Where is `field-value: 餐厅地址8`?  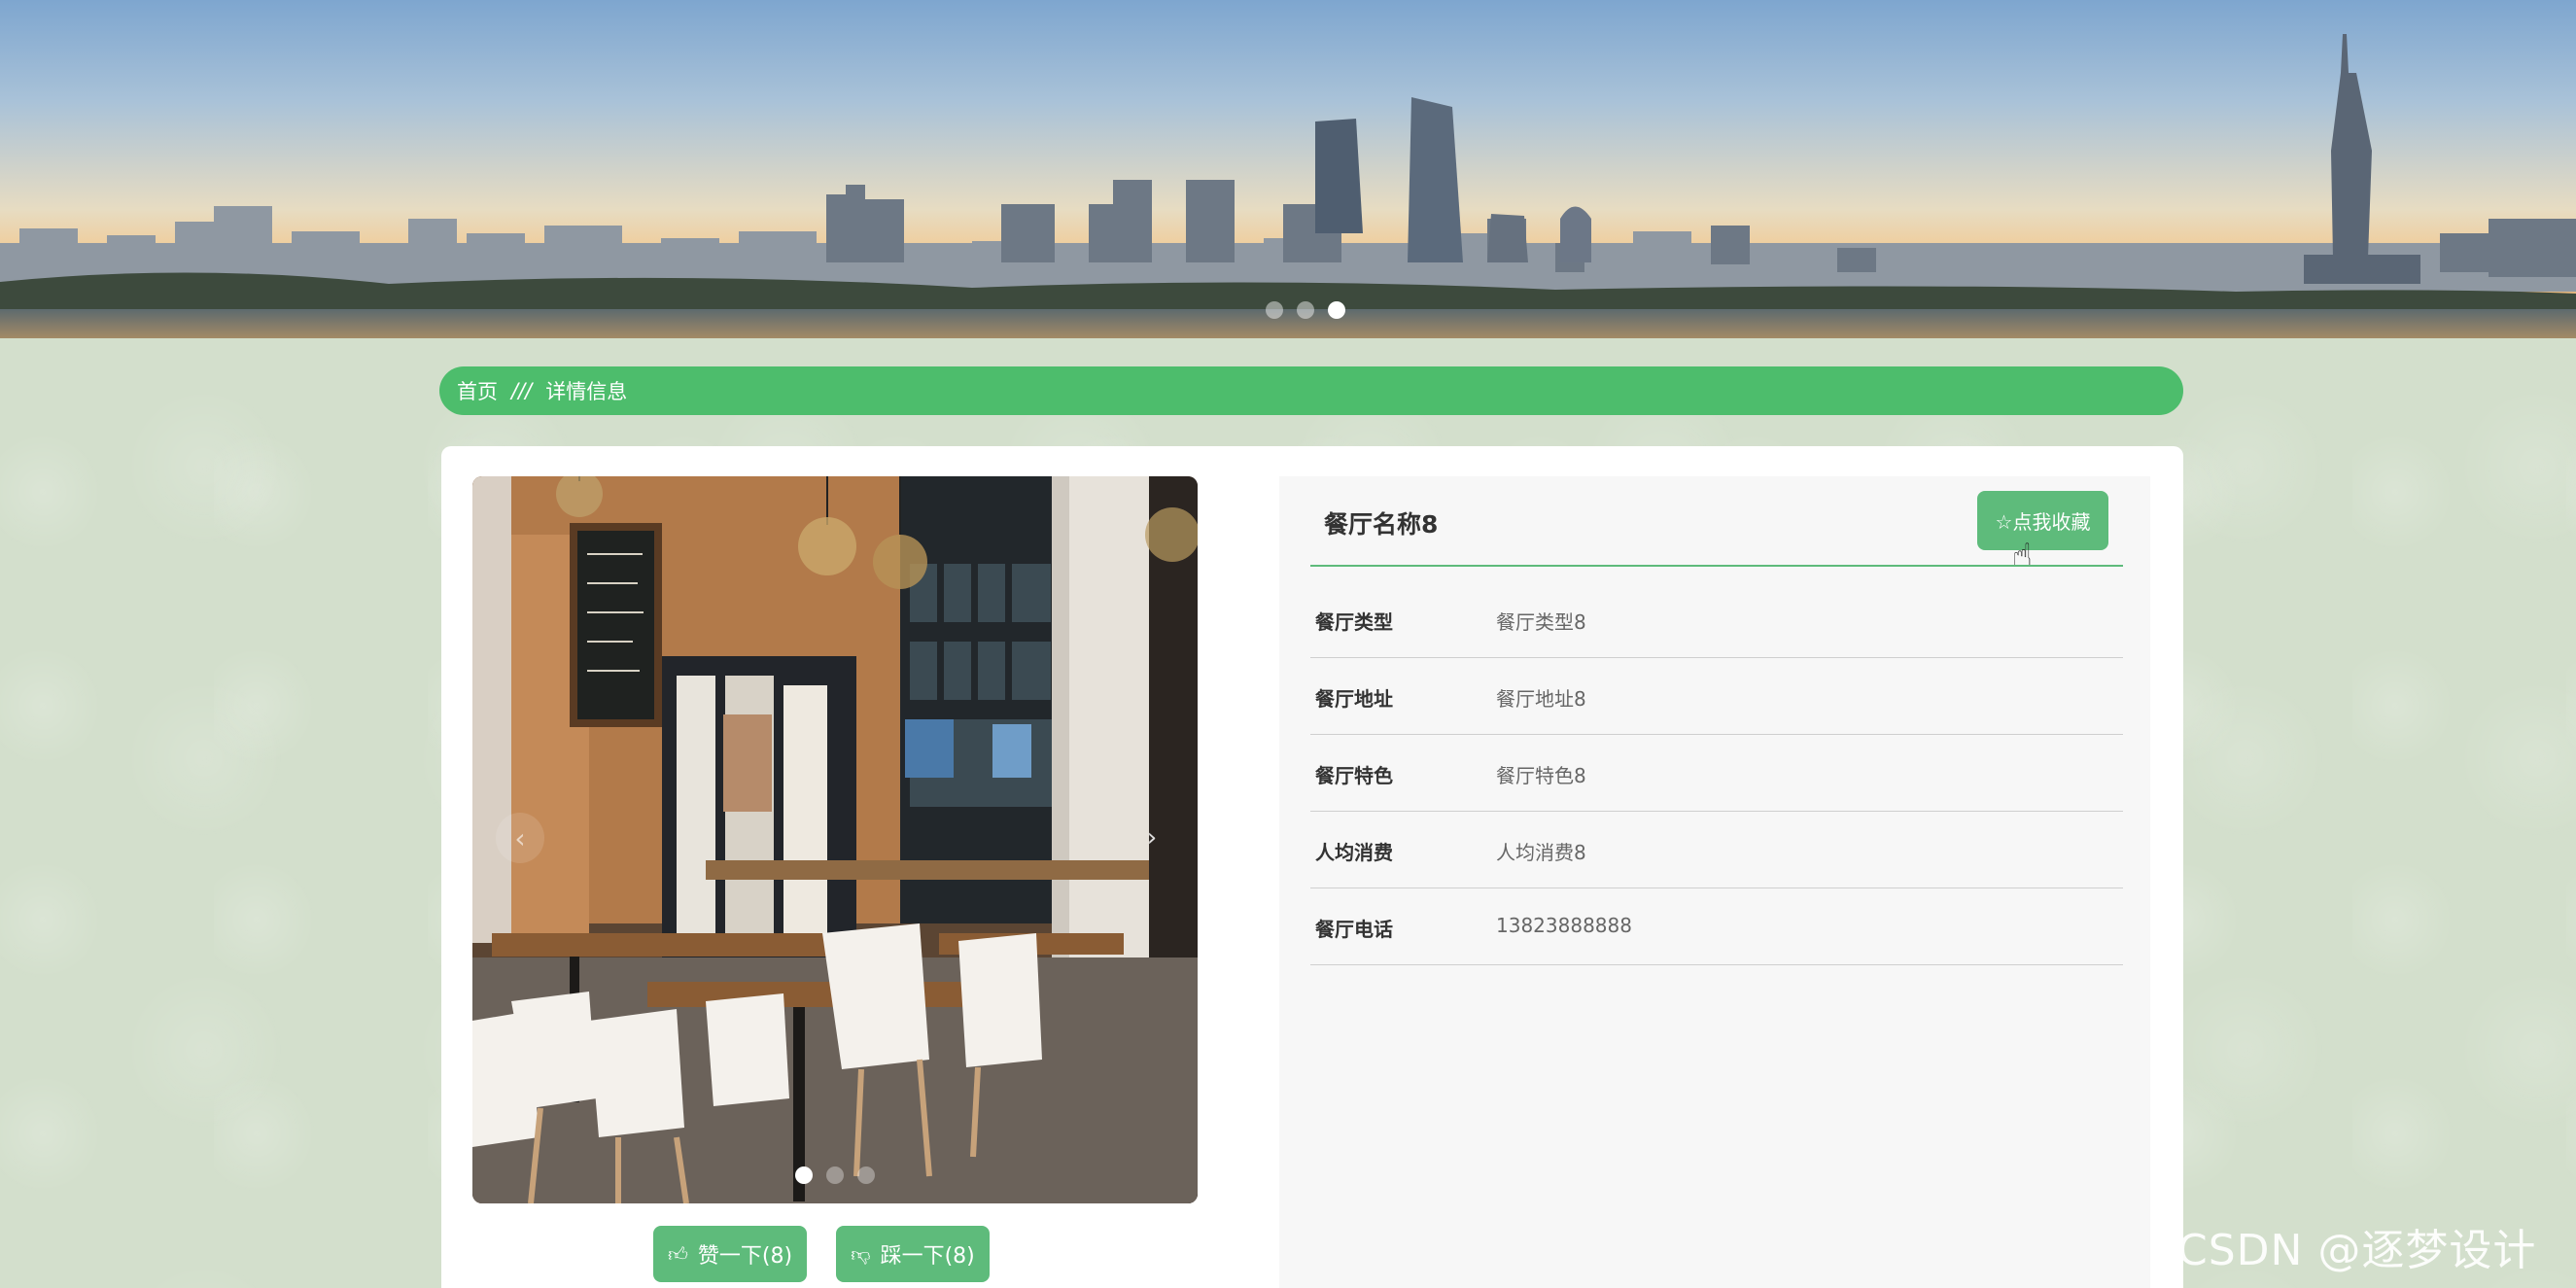 field-value: 餐厅地址8 is located at coordinates (1541, 699).